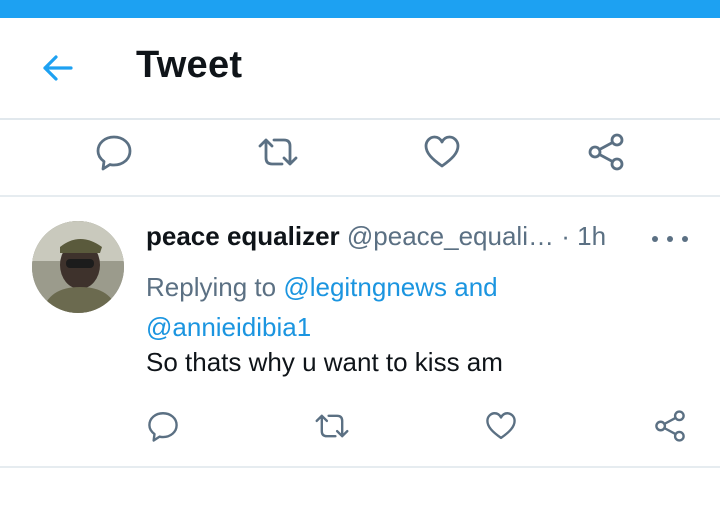  What do you see at coordinates (324, 362) in the screenshot?
I see `tweet-text: So thats why u want to kiss am` at bounding box center [324, 362].